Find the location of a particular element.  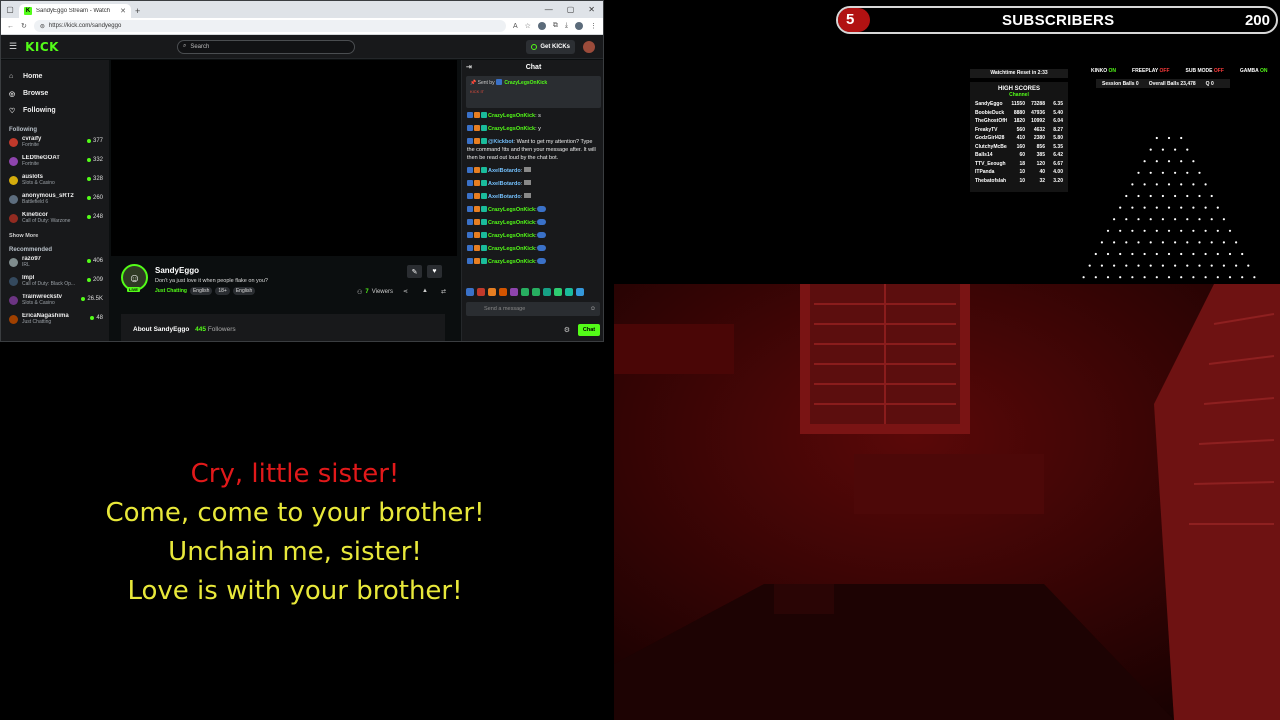

profile-avatar is located at coordinates (579, 26).